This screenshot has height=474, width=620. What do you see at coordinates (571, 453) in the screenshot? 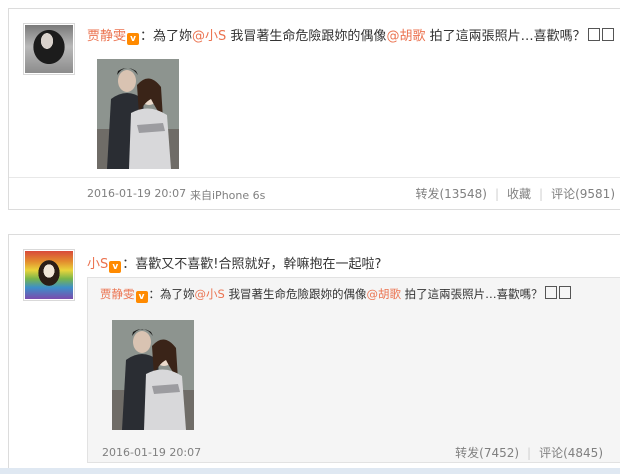
I see `comment-button: 评论(4845)` at bounding box center [571, 453].